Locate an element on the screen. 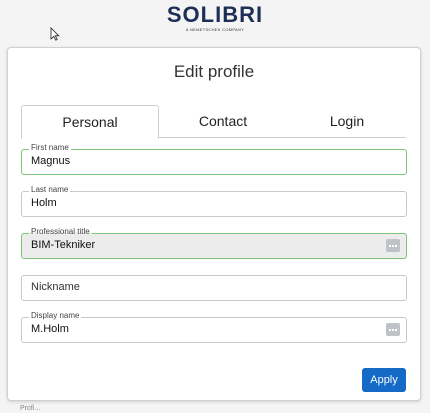  logo-brand: SOLIBRI is located at coordinates (215, 14).